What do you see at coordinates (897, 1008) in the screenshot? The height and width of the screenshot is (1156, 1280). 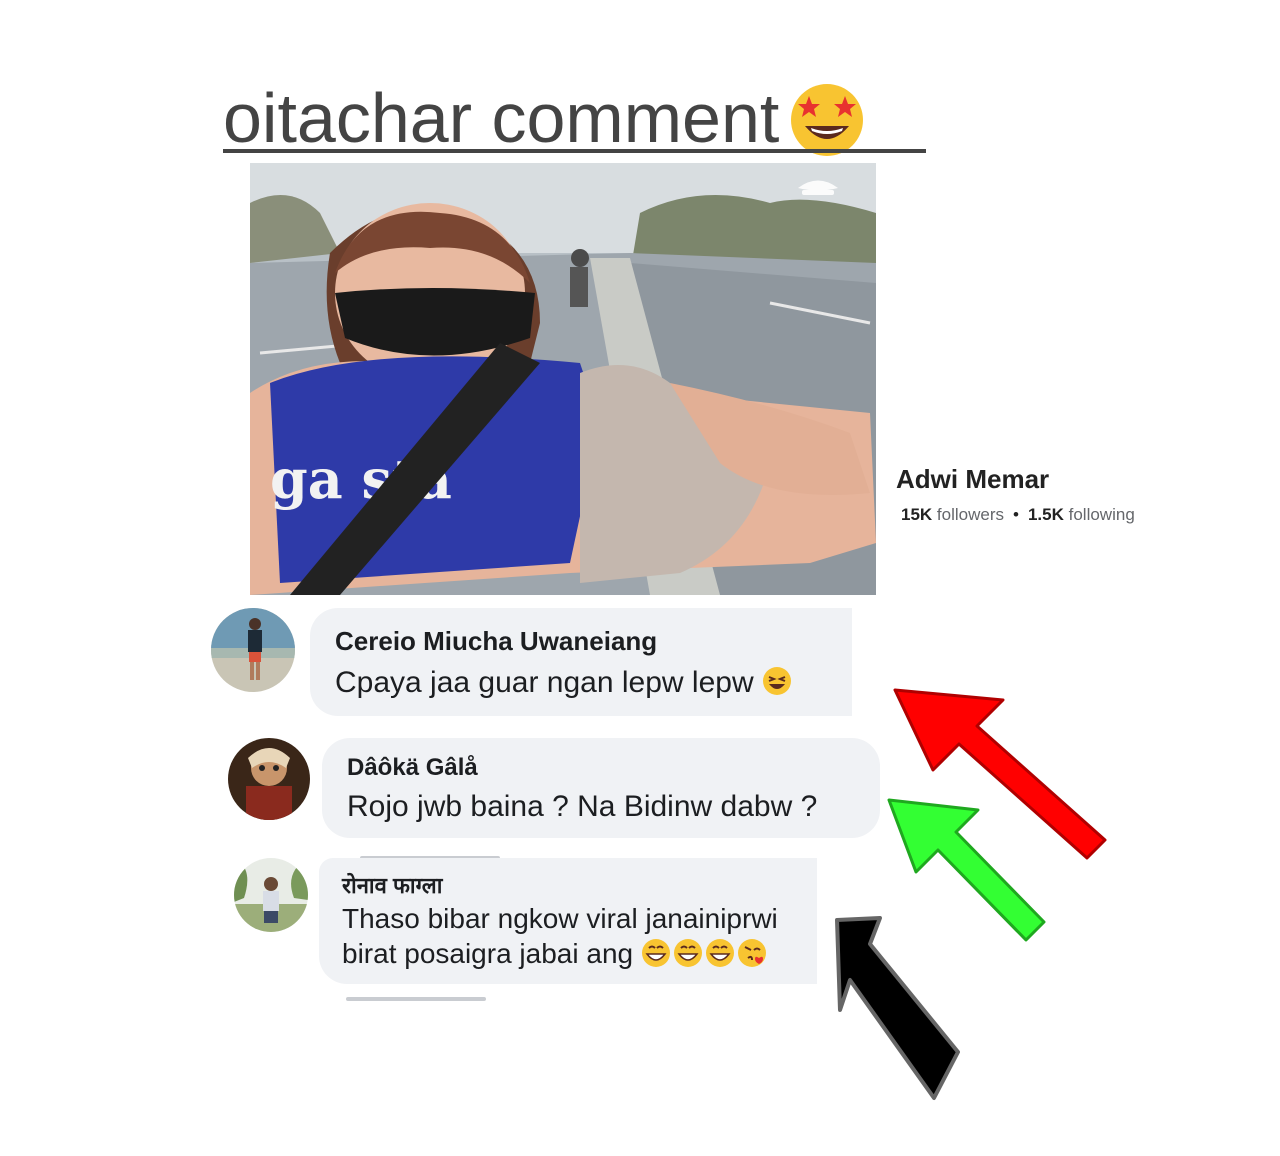 I see `black-arrow-icon` at bounding box center [897, 1008].